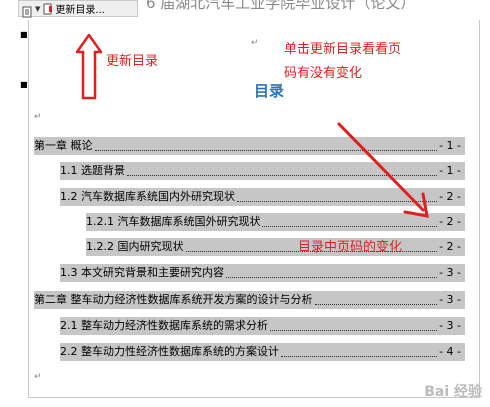 This screenshot has width=490, height=407. Describe the element at coordinates (262, 326) in the screenshot. I see `toc-entry-2-1: 2.1 整车动力经济性数据库系统的需求分析 - 3 -` at that location.